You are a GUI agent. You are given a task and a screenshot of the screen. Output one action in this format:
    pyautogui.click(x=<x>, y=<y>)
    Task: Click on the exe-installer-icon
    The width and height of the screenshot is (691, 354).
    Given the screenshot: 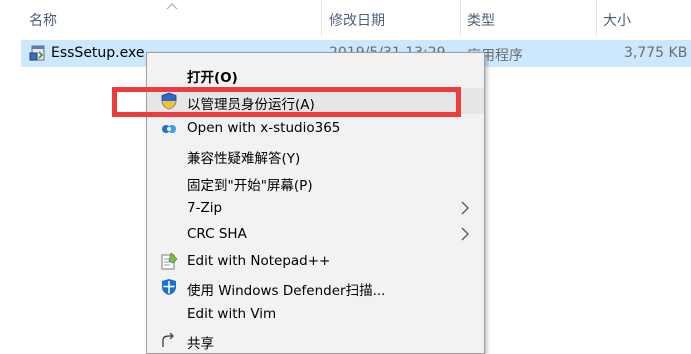 What is the action you would take?
    pyautogui.click(x=37, y=53)
    